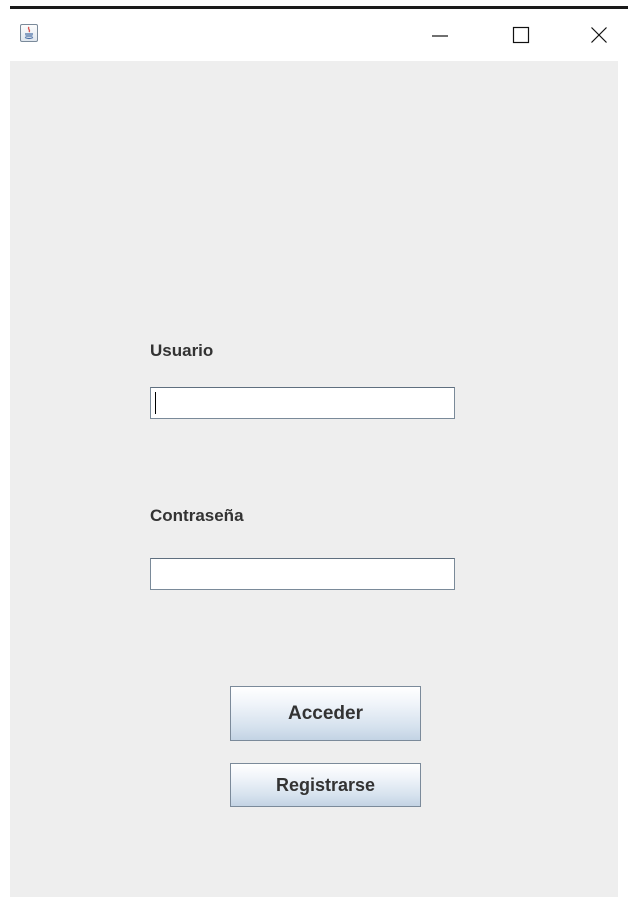 This screenshot has width=628, height=897. I want to click on register-button: Registrarse, so click(325, 785).